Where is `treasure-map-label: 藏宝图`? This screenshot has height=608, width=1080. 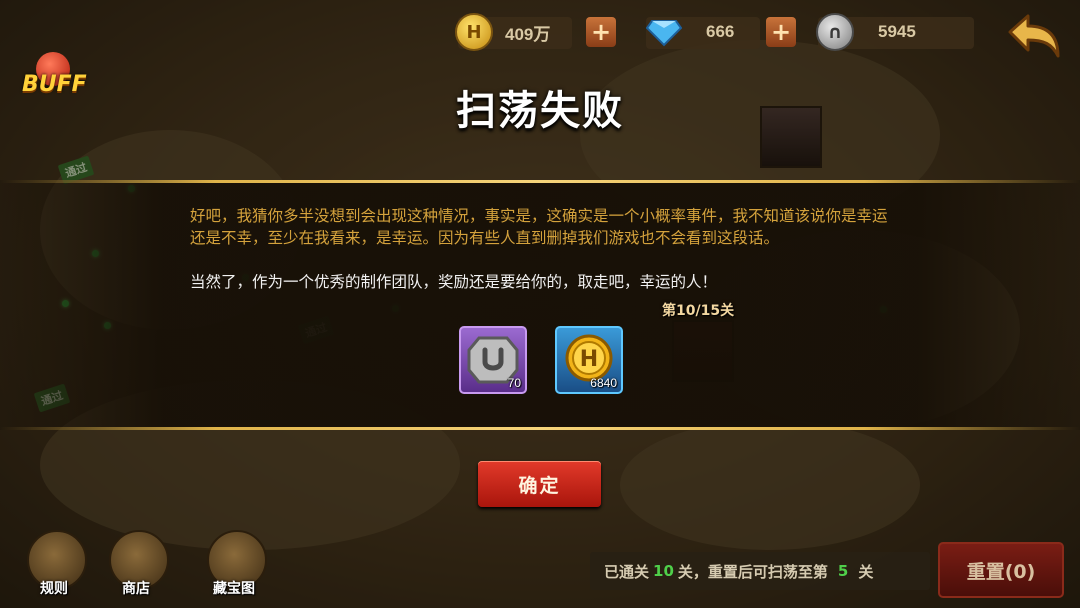
treasure-map-label: 藏宝图 is located at coordinates (234, 589).